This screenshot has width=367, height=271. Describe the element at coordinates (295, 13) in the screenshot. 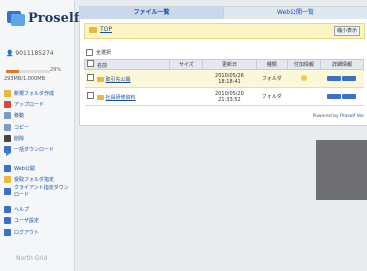

I see `tab-web-publish-list: Web公開一覧` at that location.